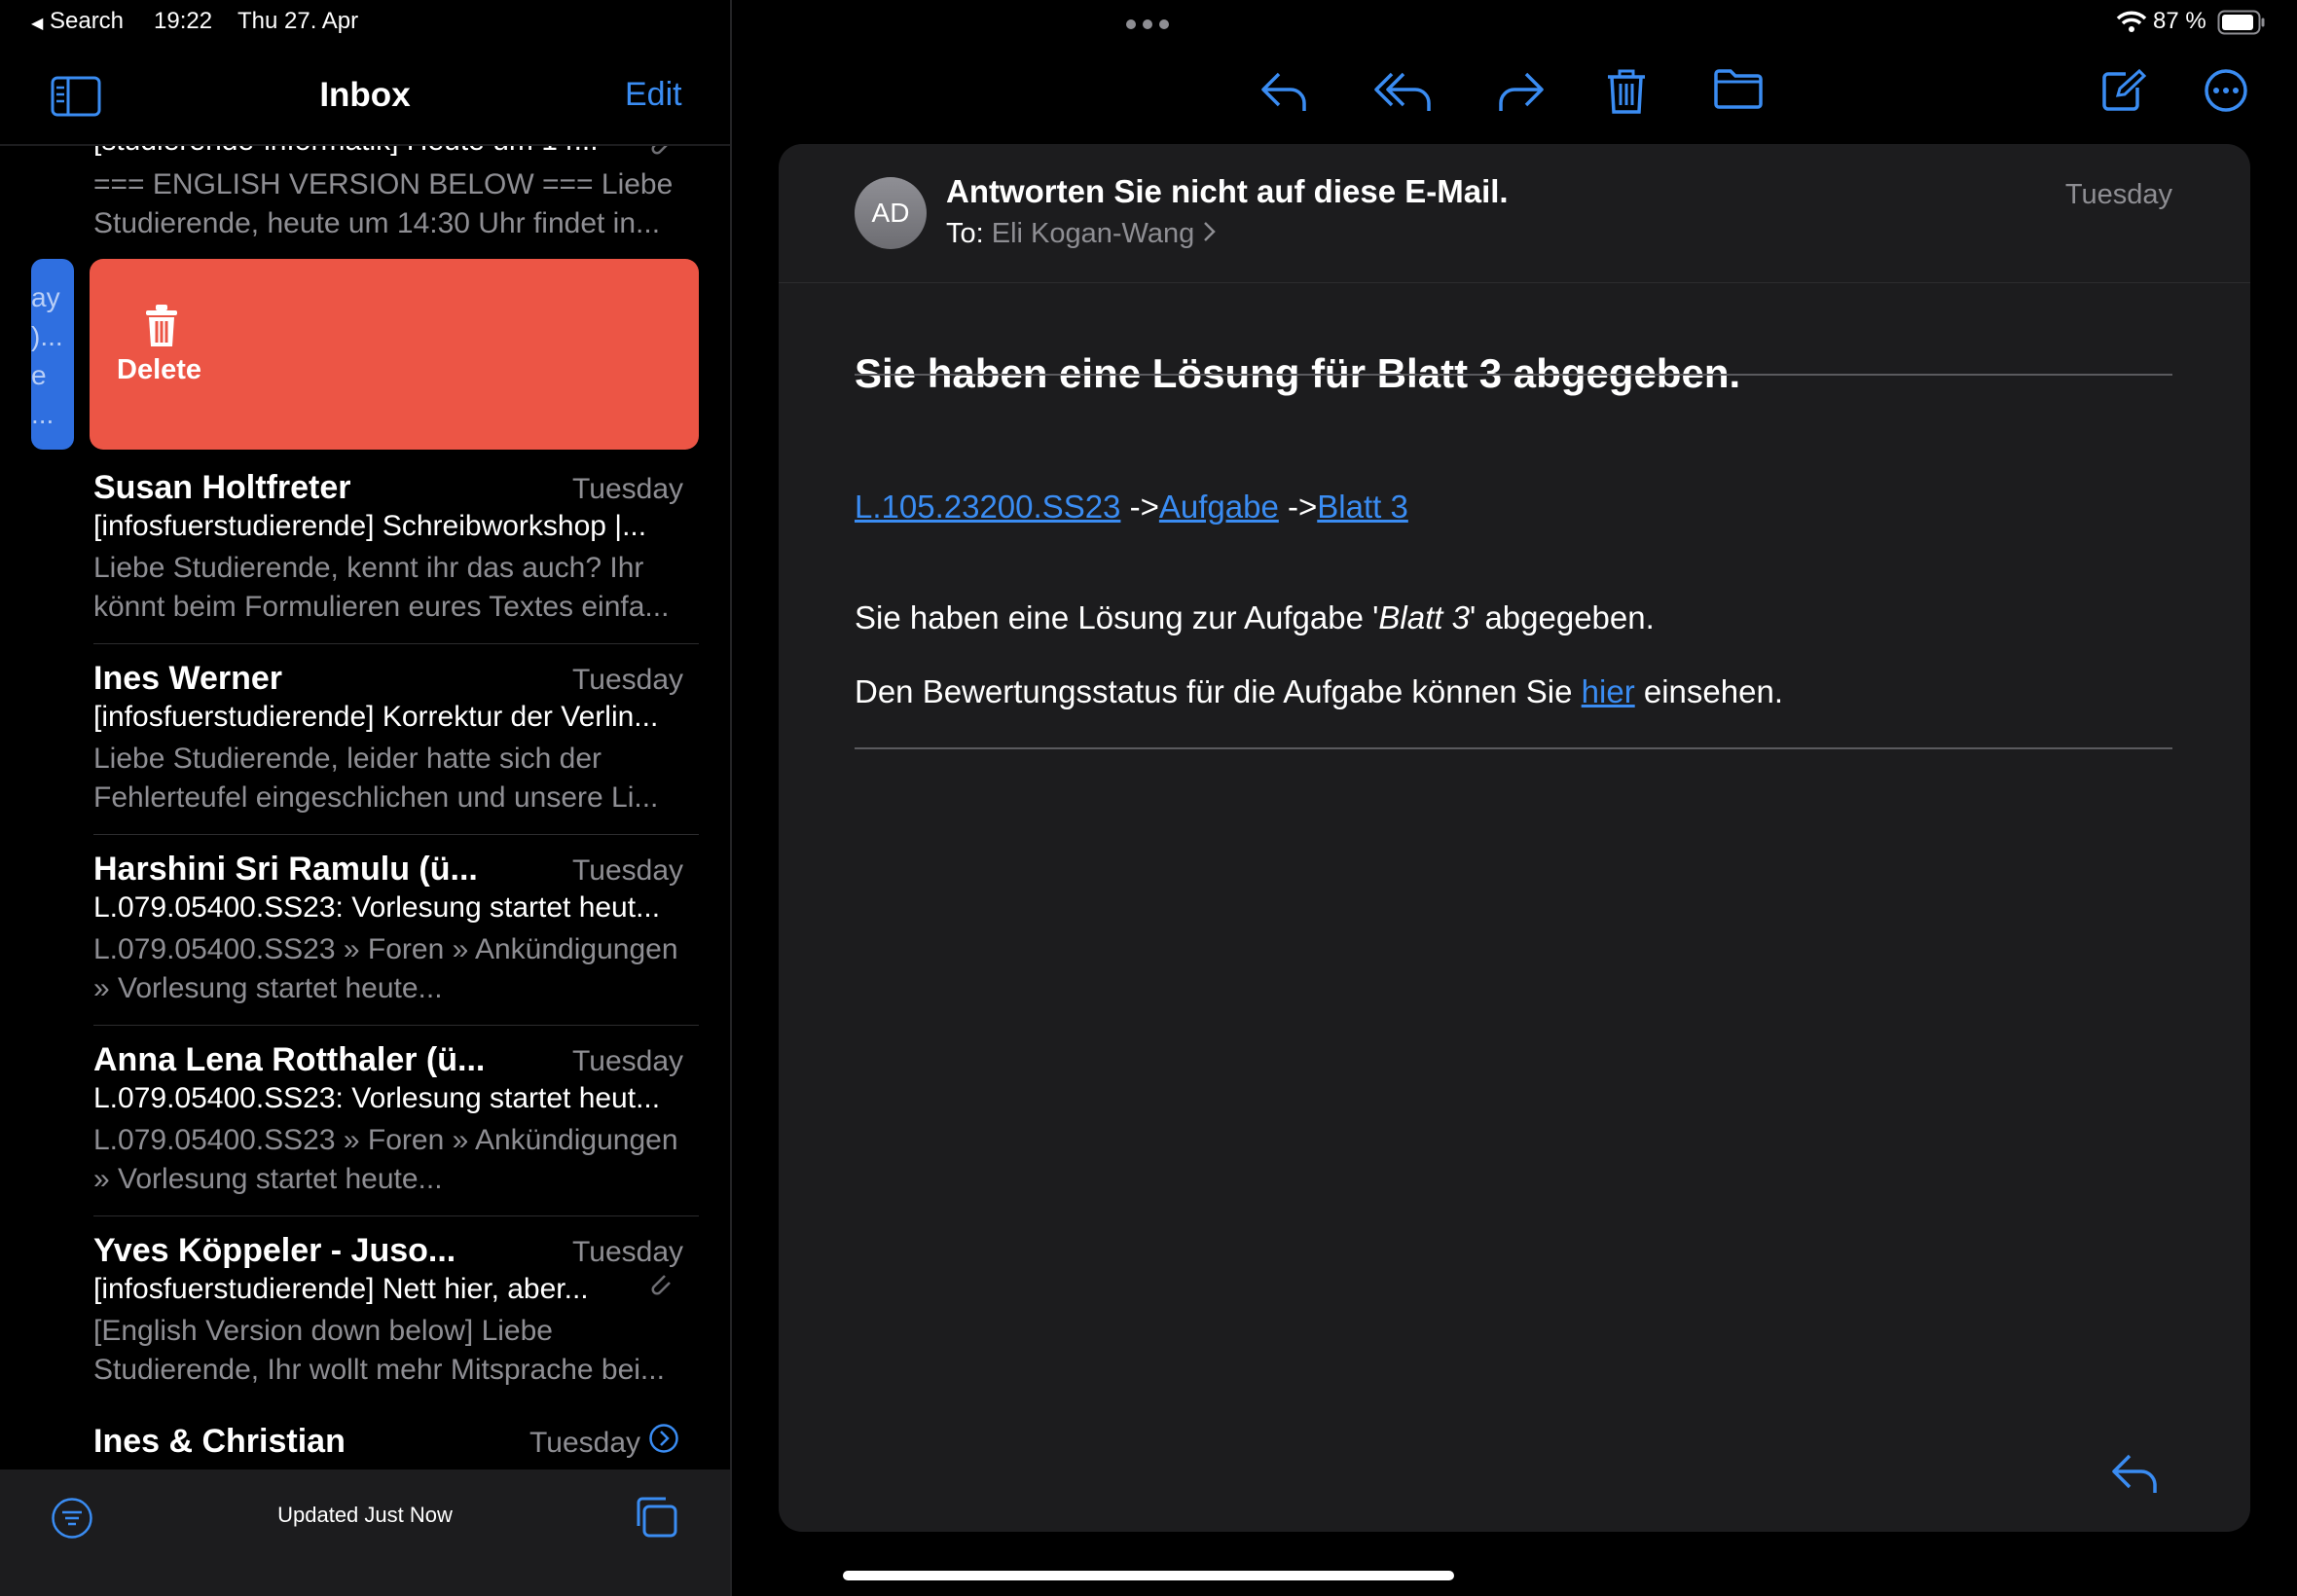 The height and width of the screenshot is (1596, 2297). What do you see at coordinates (365, 1515) in the screenshot?
I see `updated-status: Updated Just Now` at bounding box center [365, 1515].